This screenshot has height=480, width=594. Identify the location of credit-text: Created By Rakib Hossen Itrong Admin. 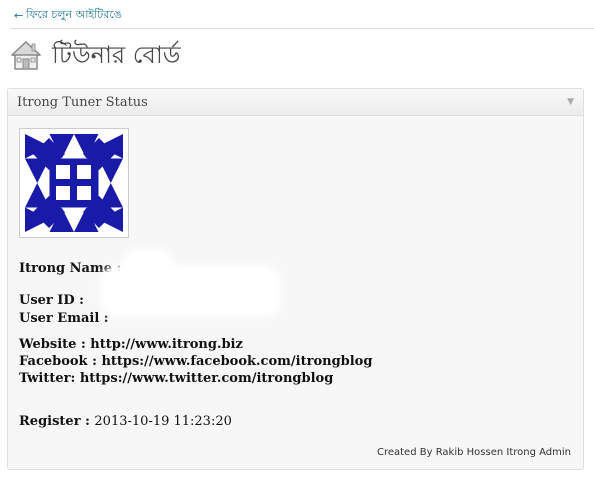
(473, 452).